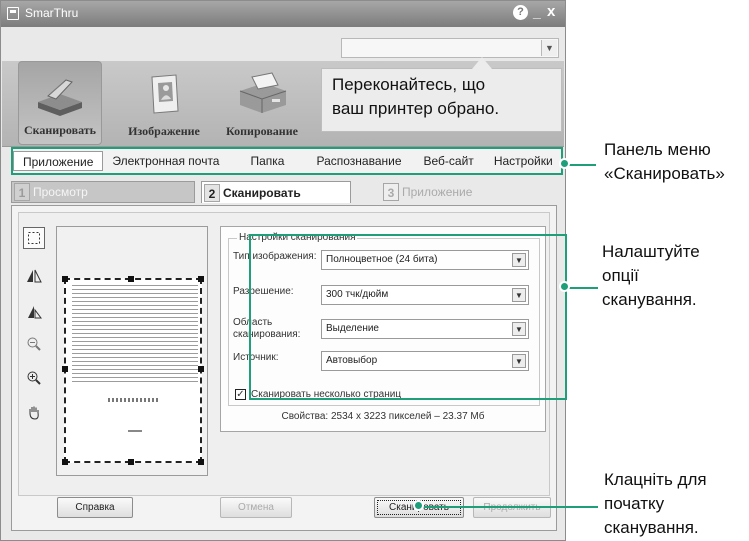  Describe the element at coordinates (52, 13) in the screenshot. I see `window-title: SmarThru` at that location.